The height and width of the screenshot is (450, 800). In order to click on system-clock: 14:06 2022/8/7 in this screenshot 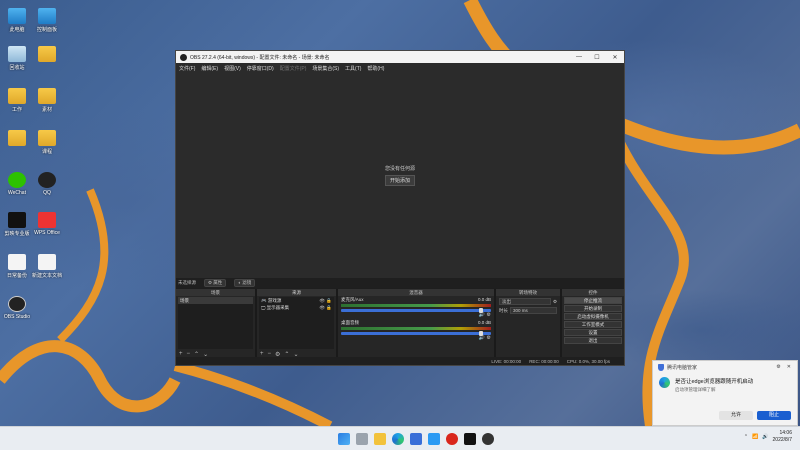, I will do `click(782, 437)`.